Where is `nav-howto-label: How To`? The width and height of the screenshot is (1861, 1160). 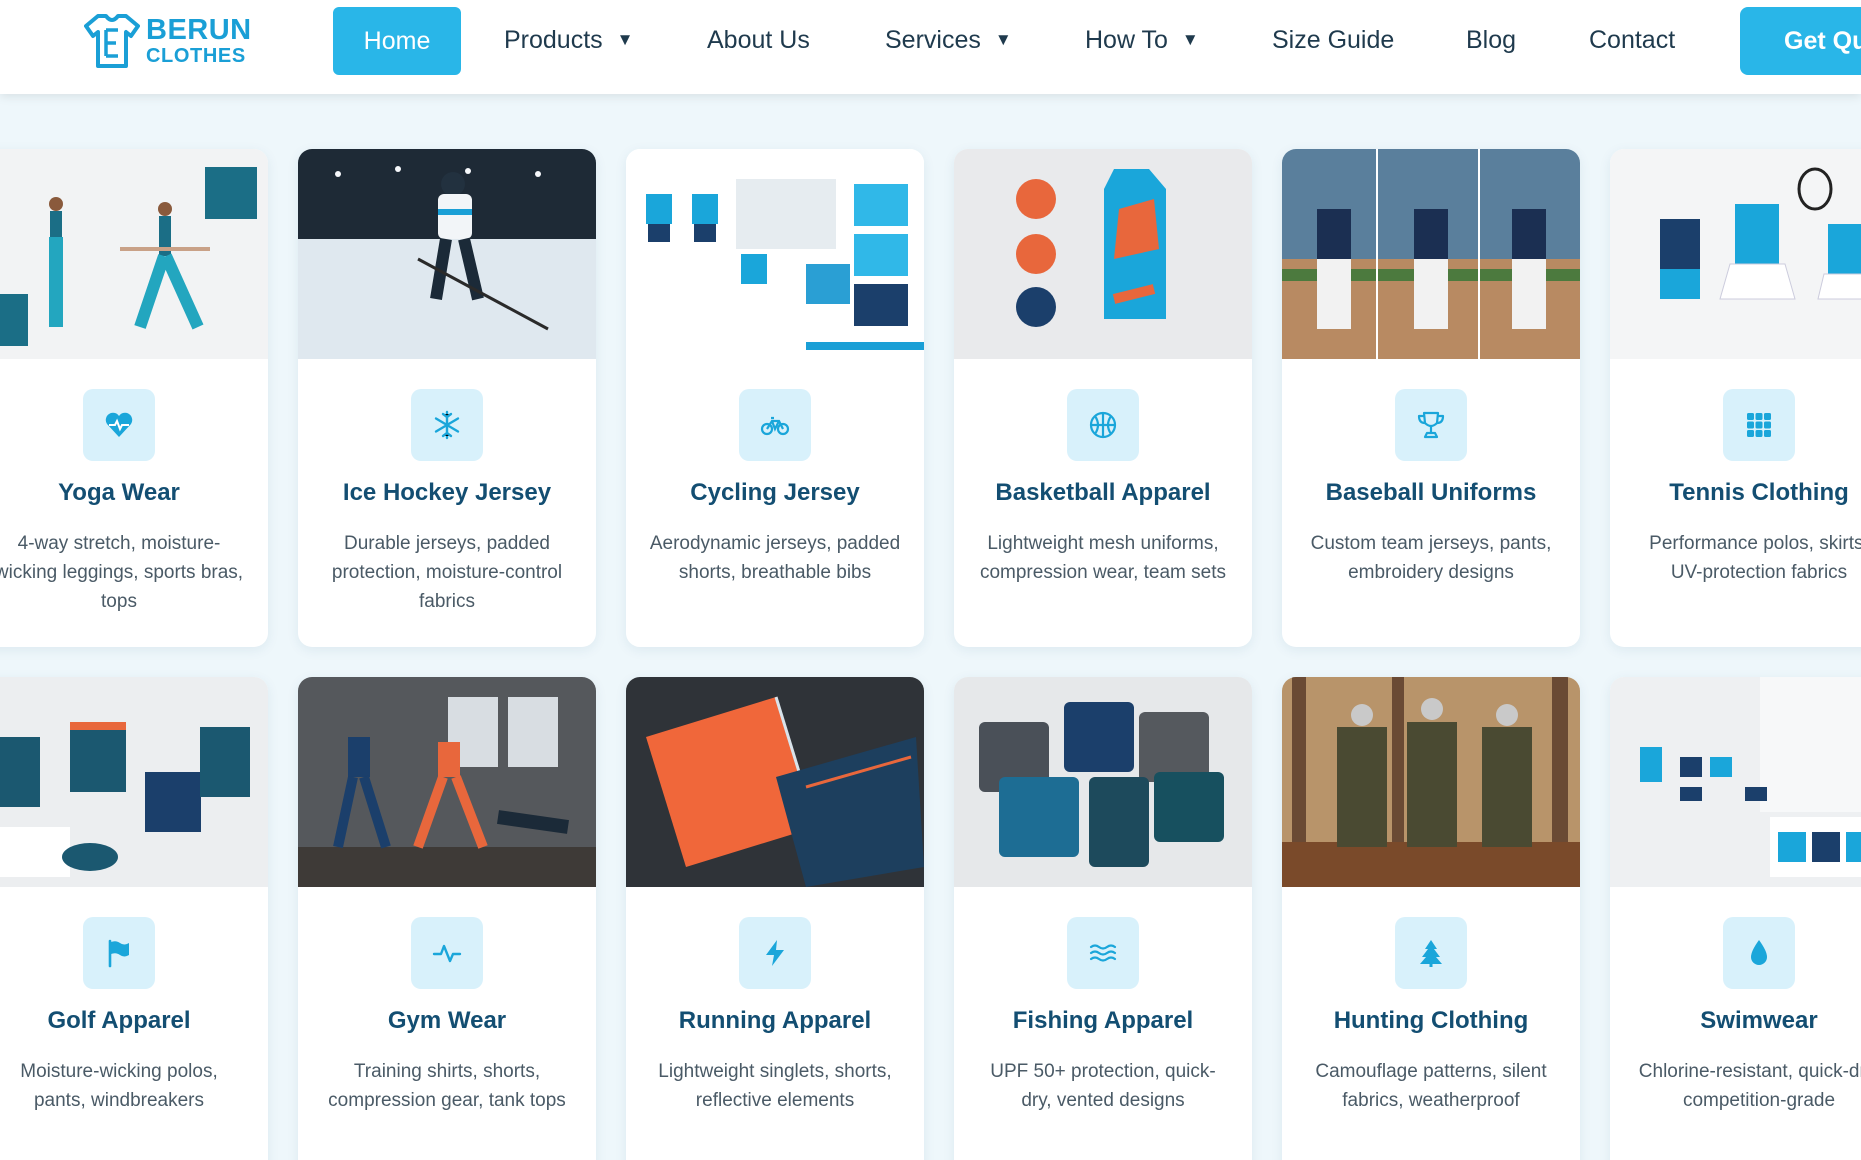
nav-howto-label: How To is located at coordinates (1126, 39).